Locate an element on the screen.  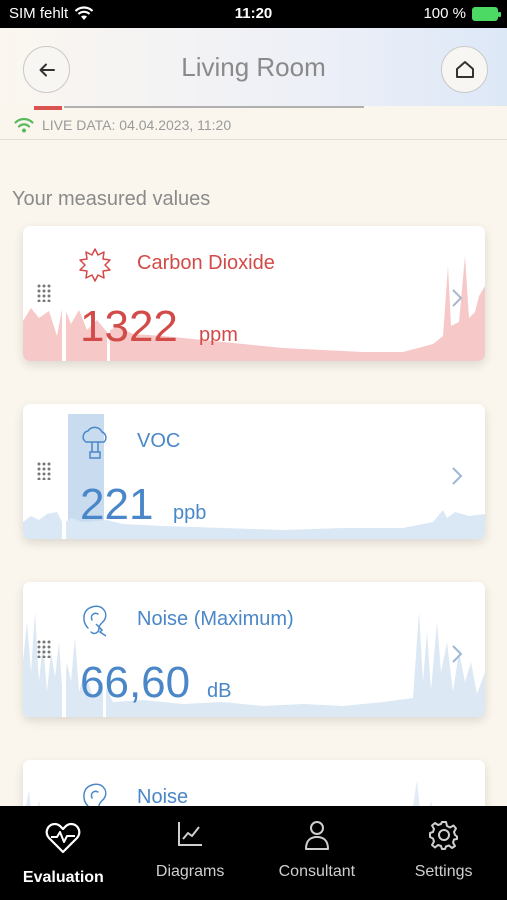
tab-label: Consultant is located at coordinates (317, 871).